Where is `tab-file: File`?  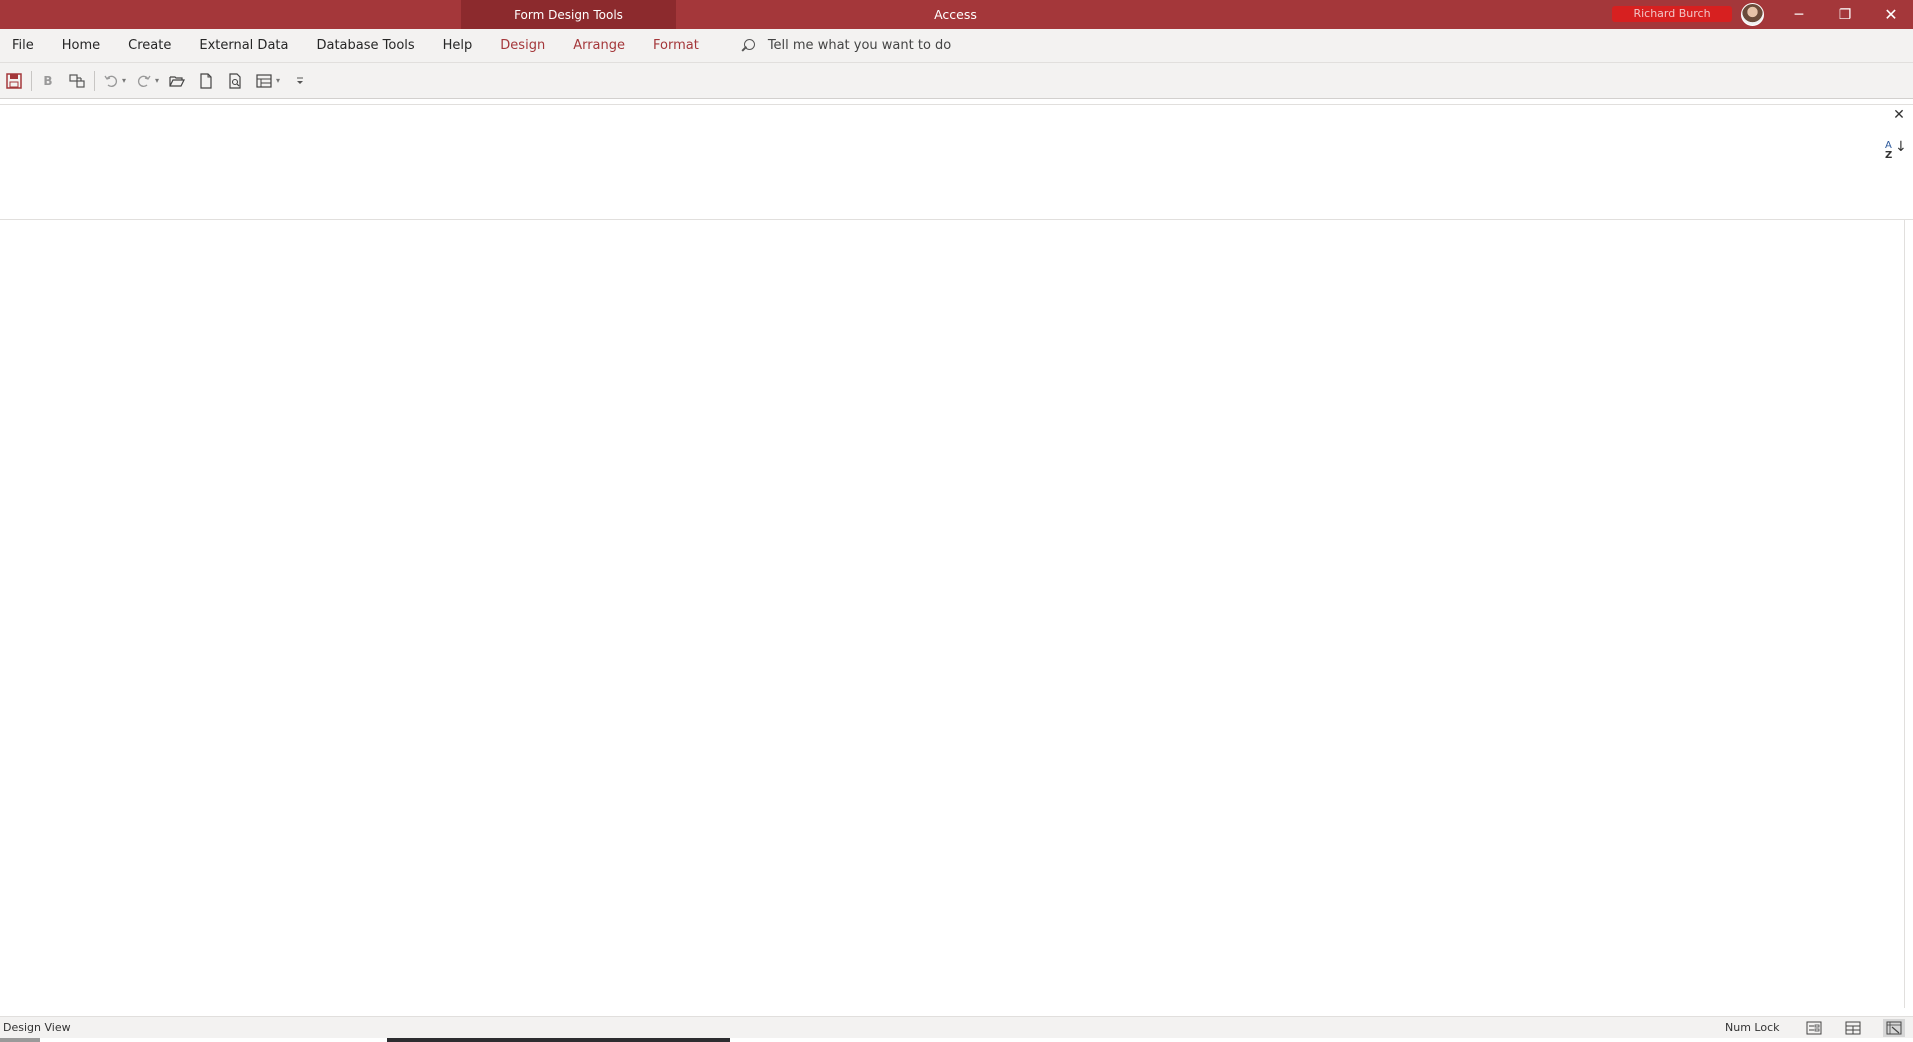
tab-file: File is located at coordinates (24, 45).